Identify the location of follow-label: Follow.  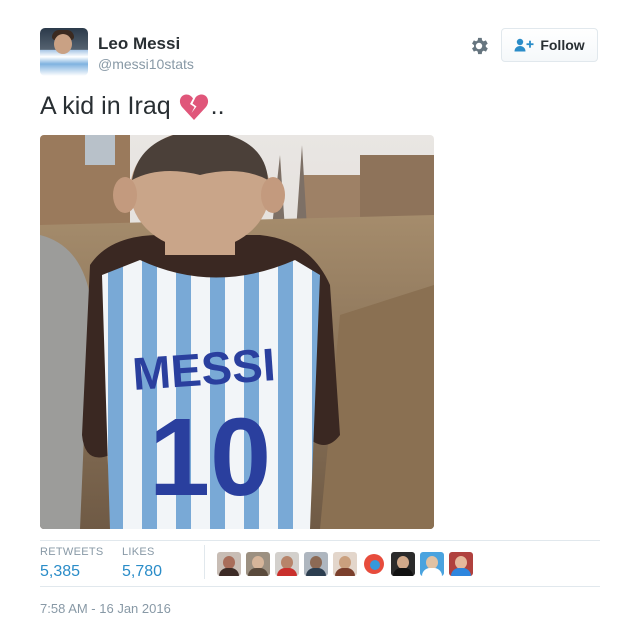
(562, 45).